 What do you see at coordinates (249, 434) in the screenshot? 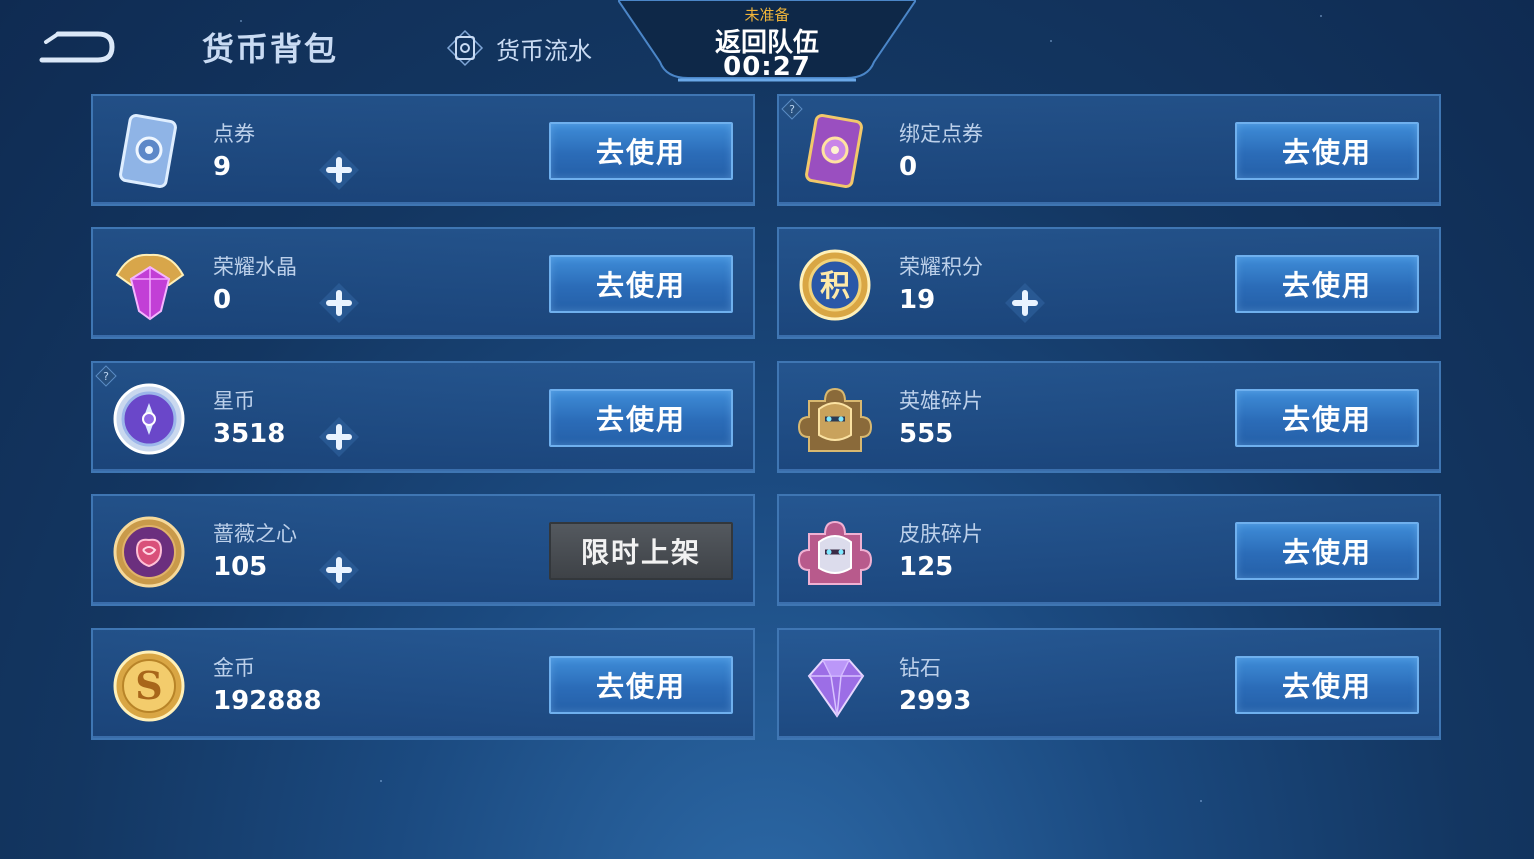
I see `currency-amount: 3518` at bounding box center [249, 434].